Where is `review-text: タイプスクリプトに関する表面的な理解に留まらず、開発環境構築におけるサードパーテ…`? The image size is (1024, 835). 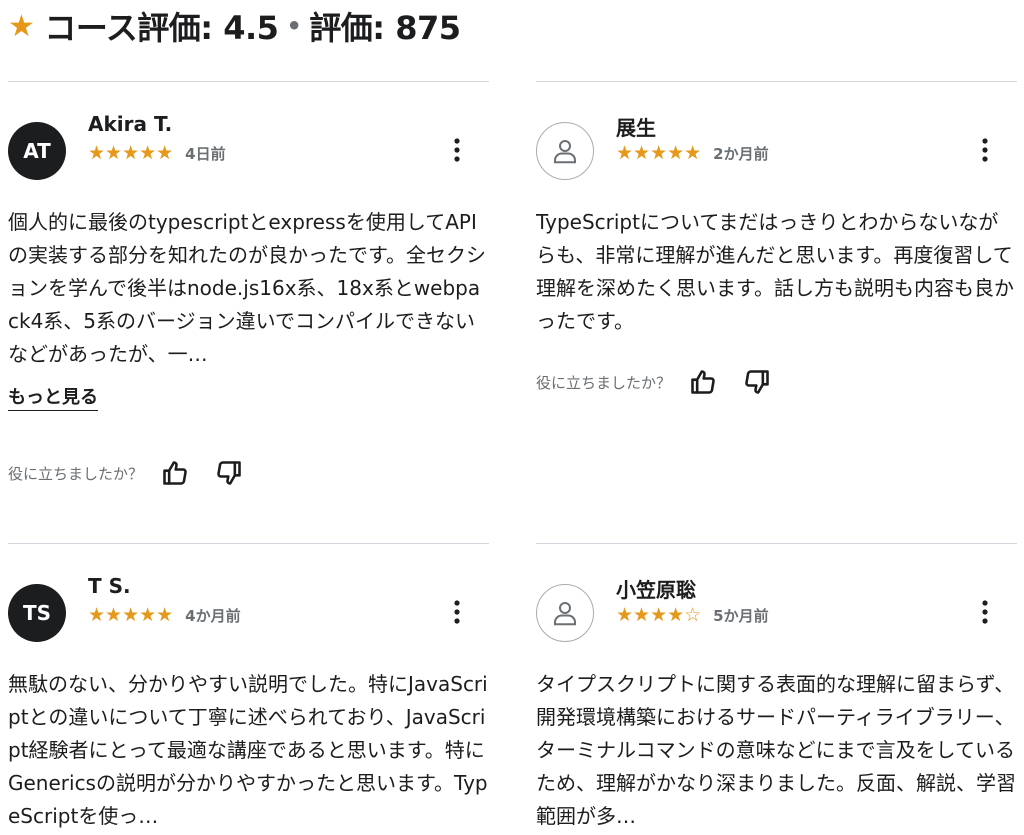
review-text: タイプスクリプトに関する表面的な理解に留まらず、開発環境構築におけるサードパーテ… is located at coordinates (776, 750).